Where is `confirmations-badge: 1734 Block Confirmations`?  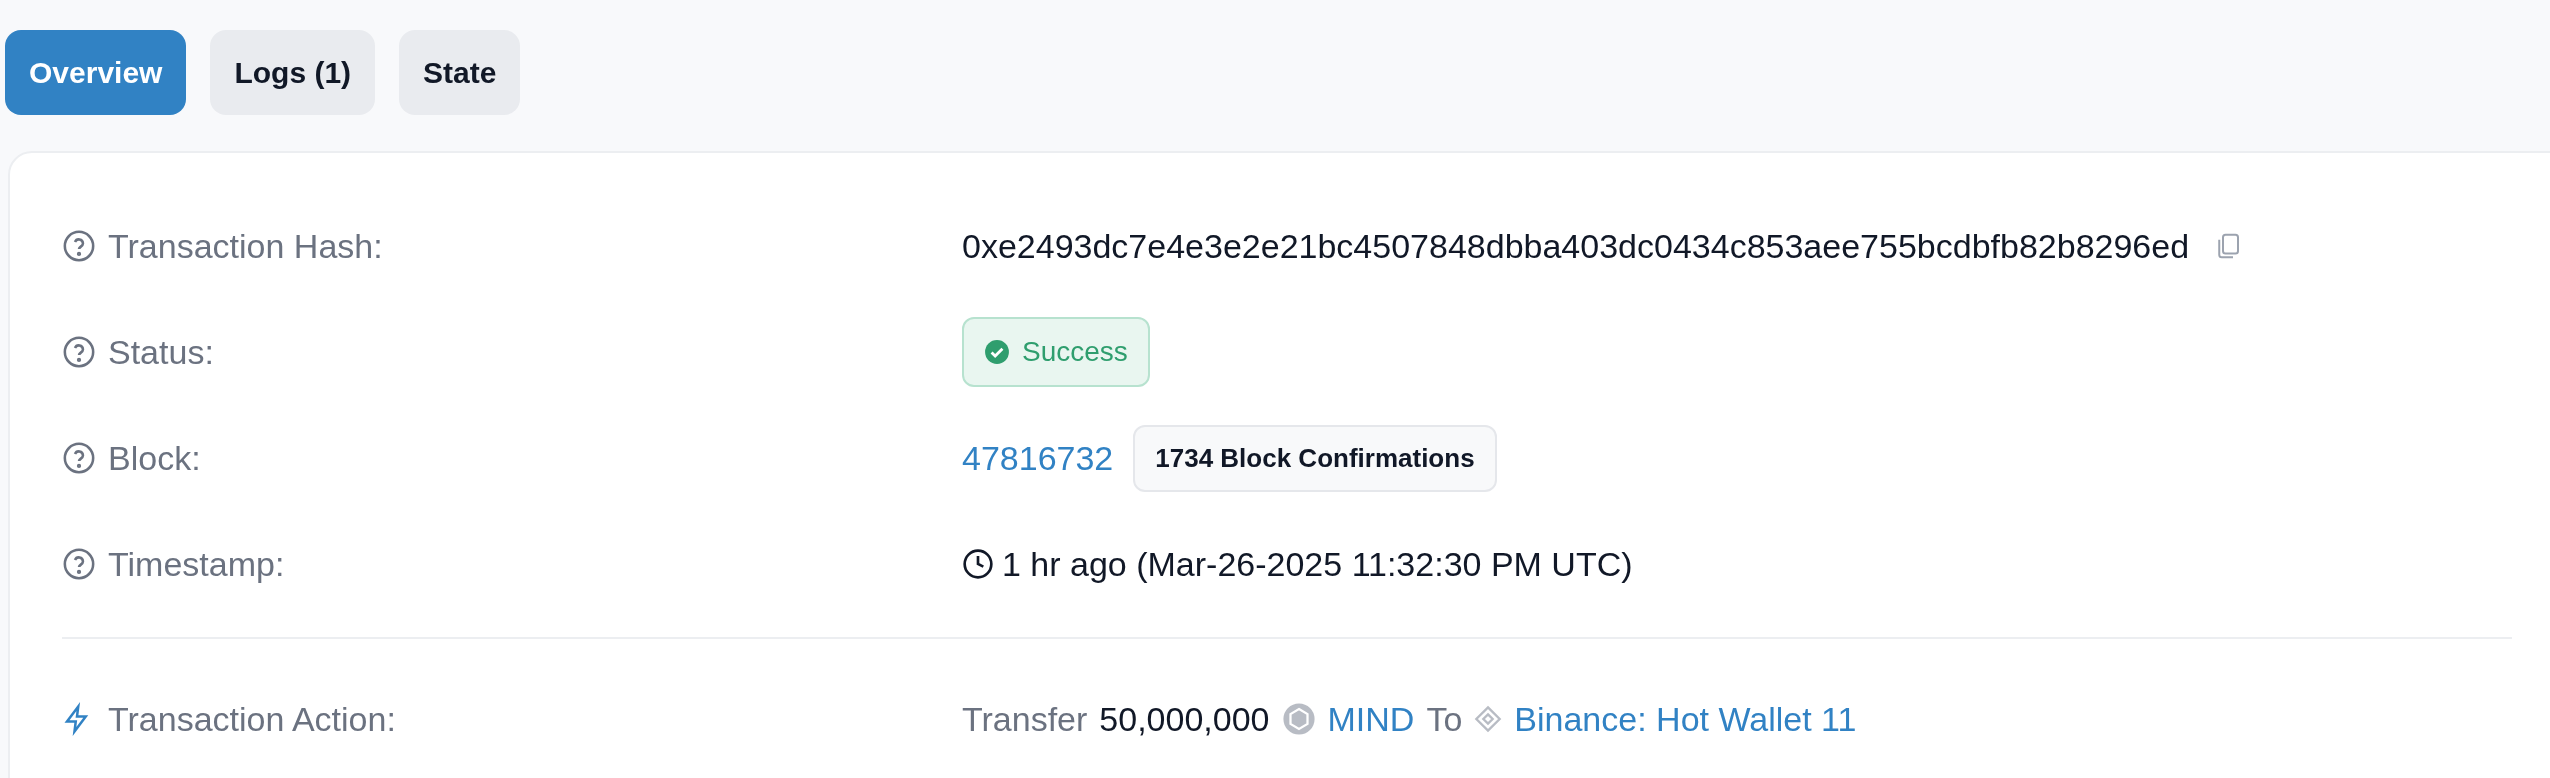 confirmations-badge: 1734 Block Confirmations is located at coordinates (1315, 458).